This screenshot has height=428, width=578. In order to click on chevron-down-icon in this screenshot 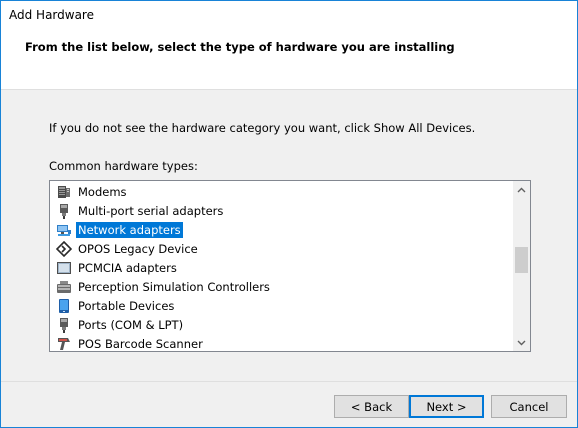, I will do `click(521, 342)`.